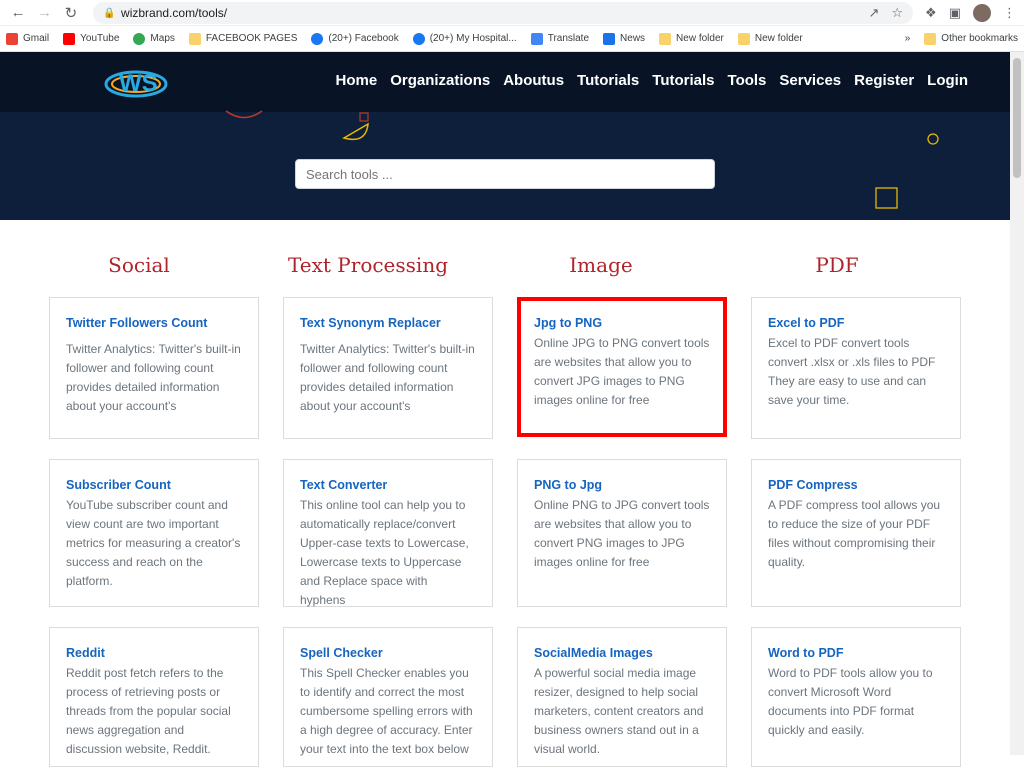 The height and width of the screenshot is (767, 1024). What do you see at coordinates (1017, 118) in the screenshot?
I see `scrollbar-thumb` at bounding box center [1017, 118].